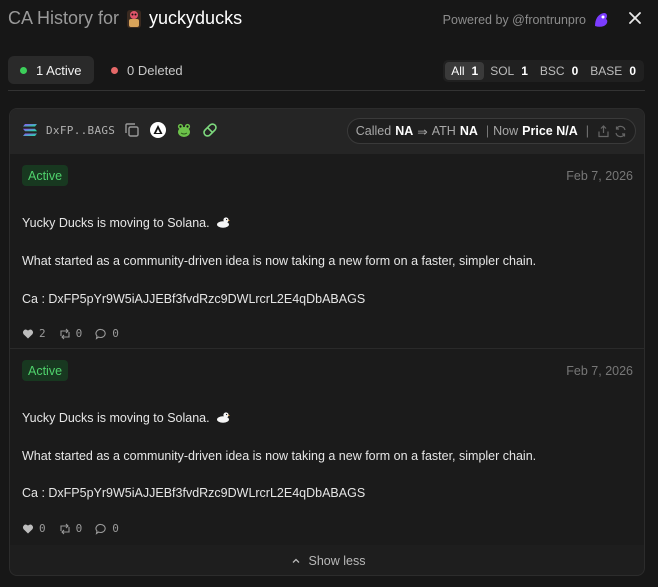 This screenshot has height=587, width=658. What do you see at coordinates (491, 131) in the screenshot?
I see `price-summary: Called NA ⇒ ATH NA | Now Price N/A |` at bounding box center [491, 131].